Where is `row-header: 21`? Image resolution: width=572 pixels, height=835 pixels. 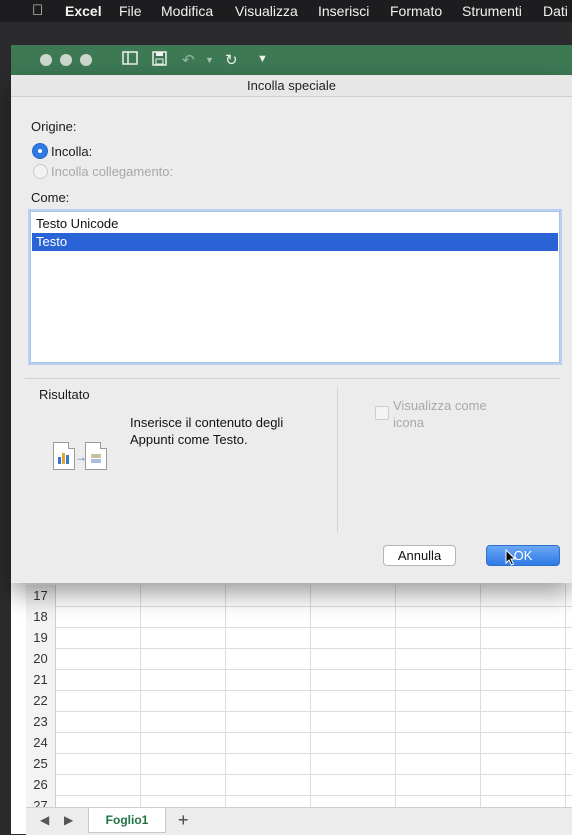
row-header: 21 is located at coordinates (41, 679).